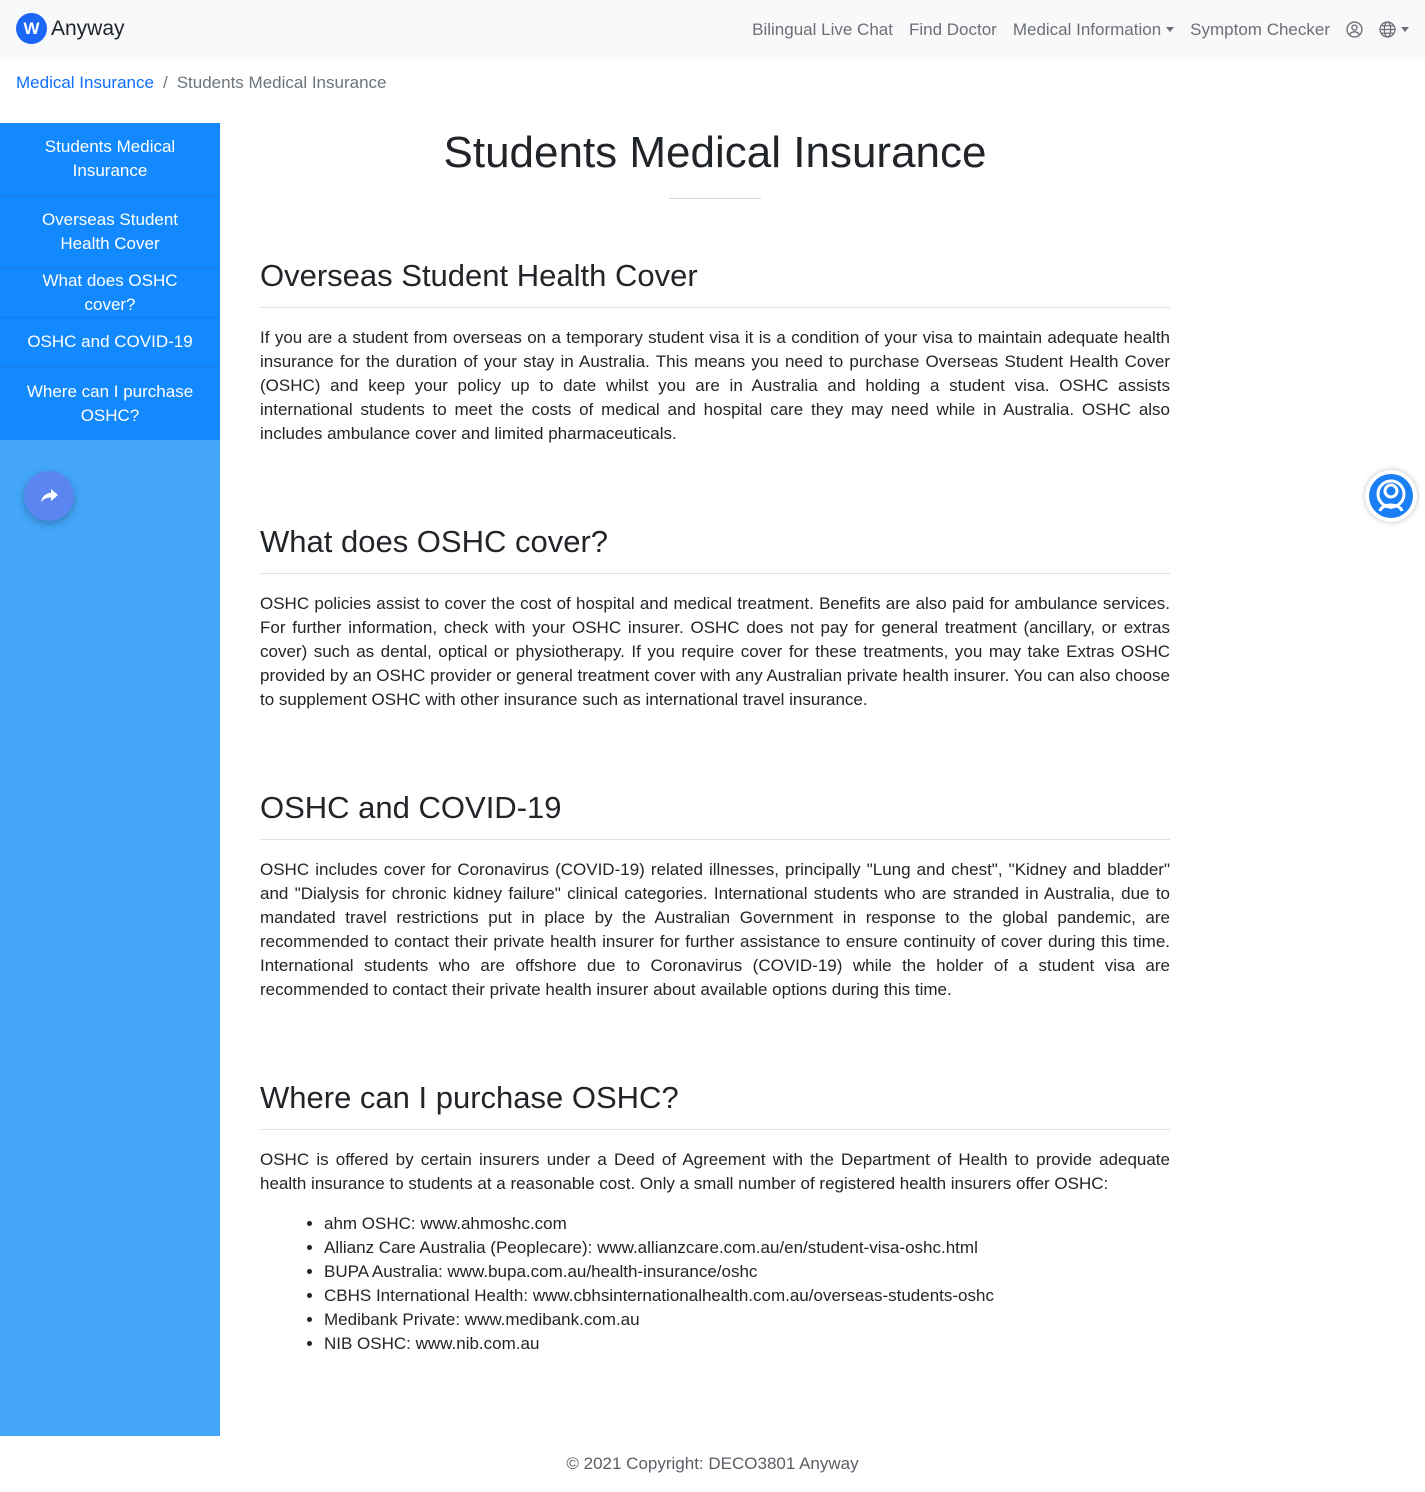 This screenshot has height=1492, width=1425. What do you see at coordinates (88, 28) in the screenshot?
I see `brand-name: Anyway` at bounding box center [88, 28].